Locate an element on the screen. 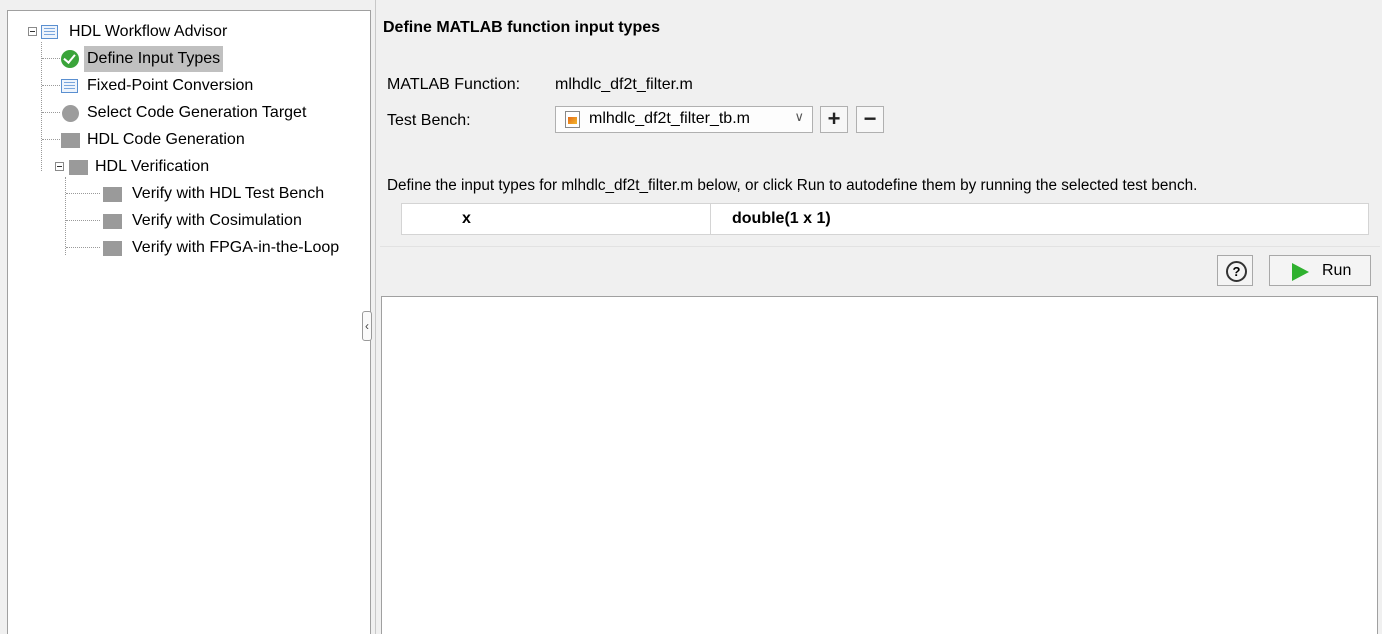  tree-item-label: Define Input Types is located at coordinates (154, 59).